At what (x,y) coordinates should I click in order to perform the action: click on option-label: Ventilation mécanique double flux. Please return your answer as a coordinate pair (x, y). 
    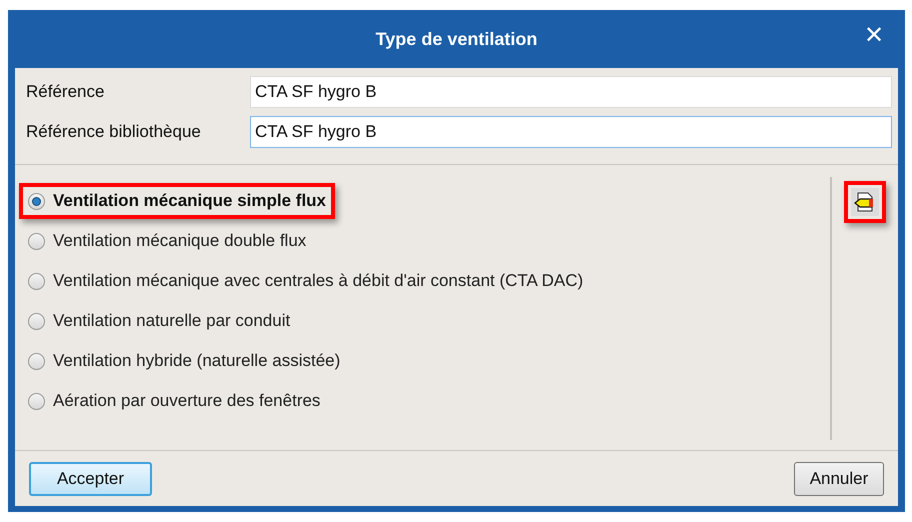
    Looking at the image, I should click on (179, 241).